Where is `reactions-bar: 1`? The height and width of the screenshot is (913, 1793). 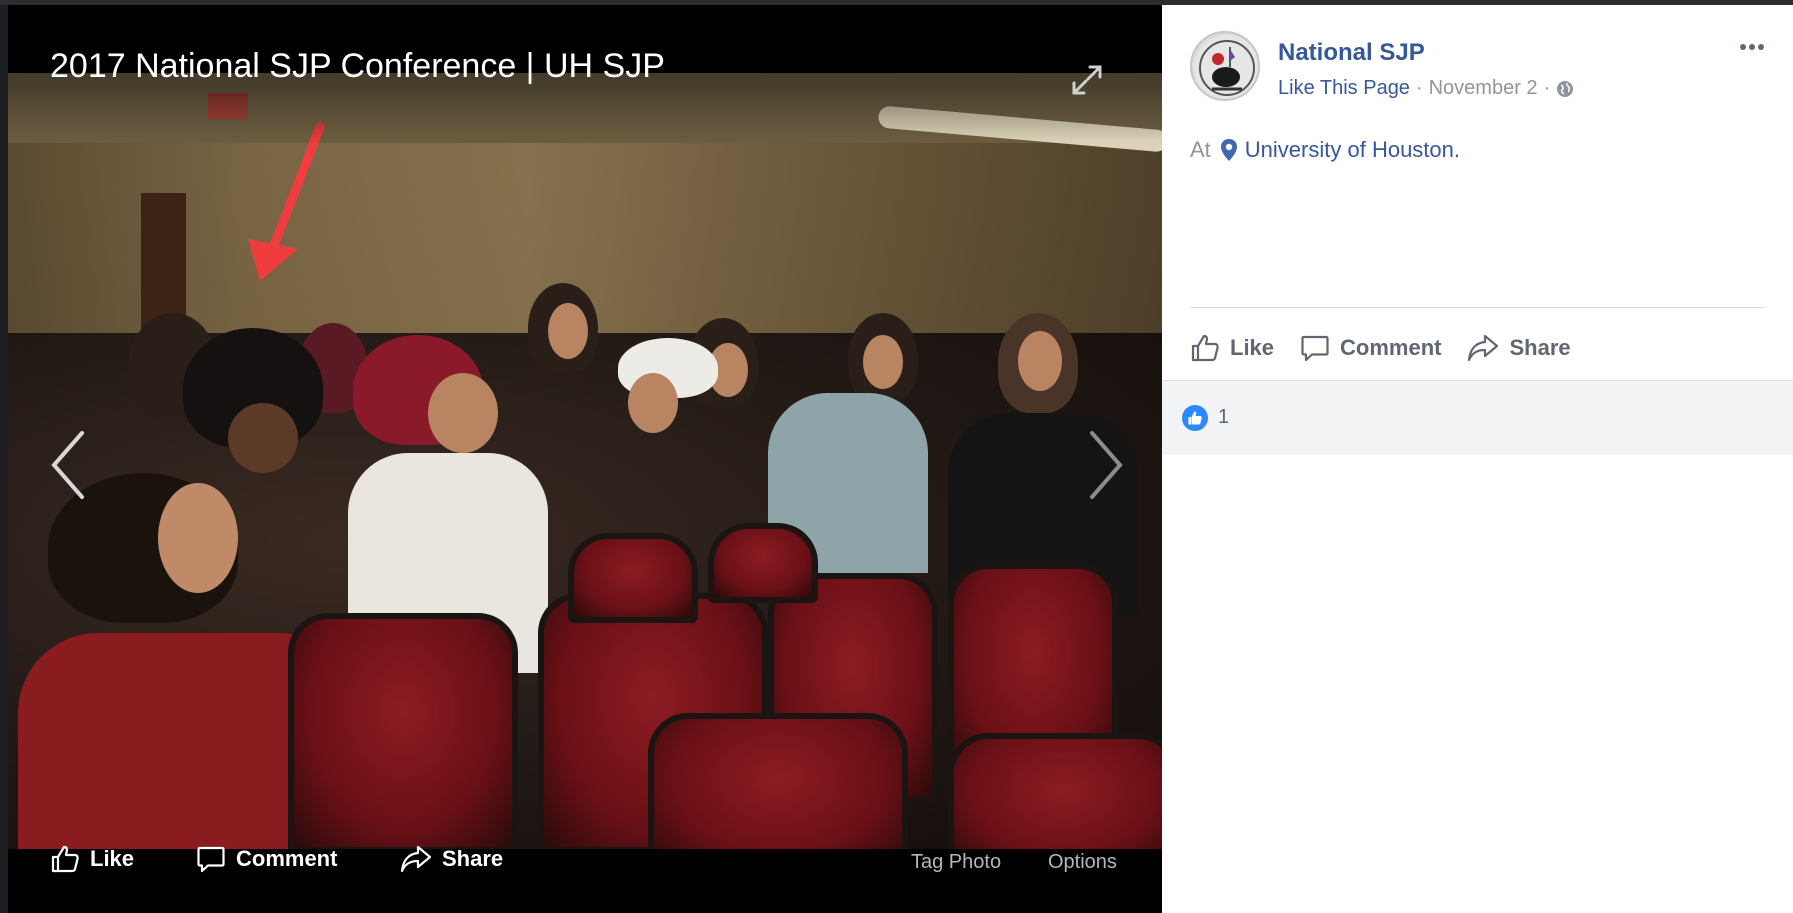
reactions-bar: 1 is located at coordinates (1477, 417).